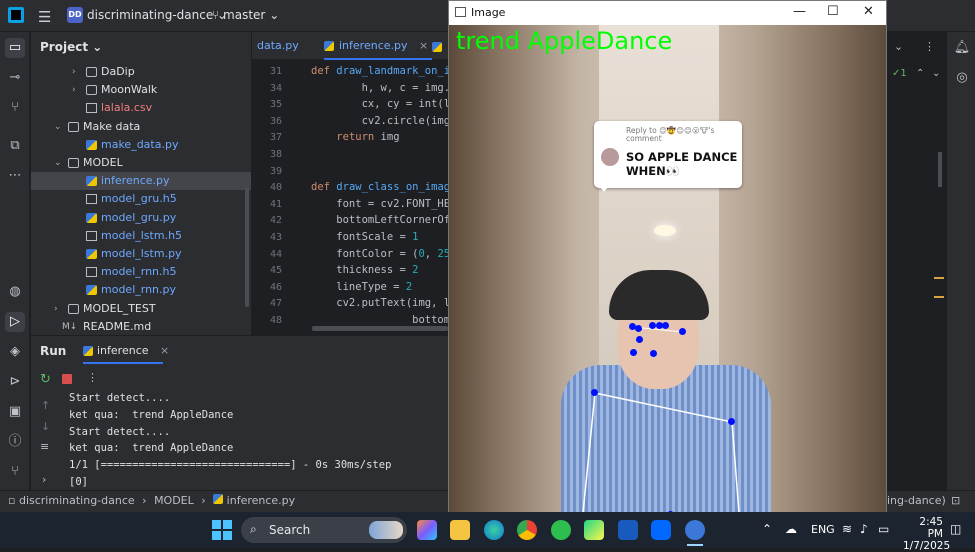 Image resolution: width=975 pixels, height=552 pixels. I want to click on code-line: thickness = 2, so click(364, 270).